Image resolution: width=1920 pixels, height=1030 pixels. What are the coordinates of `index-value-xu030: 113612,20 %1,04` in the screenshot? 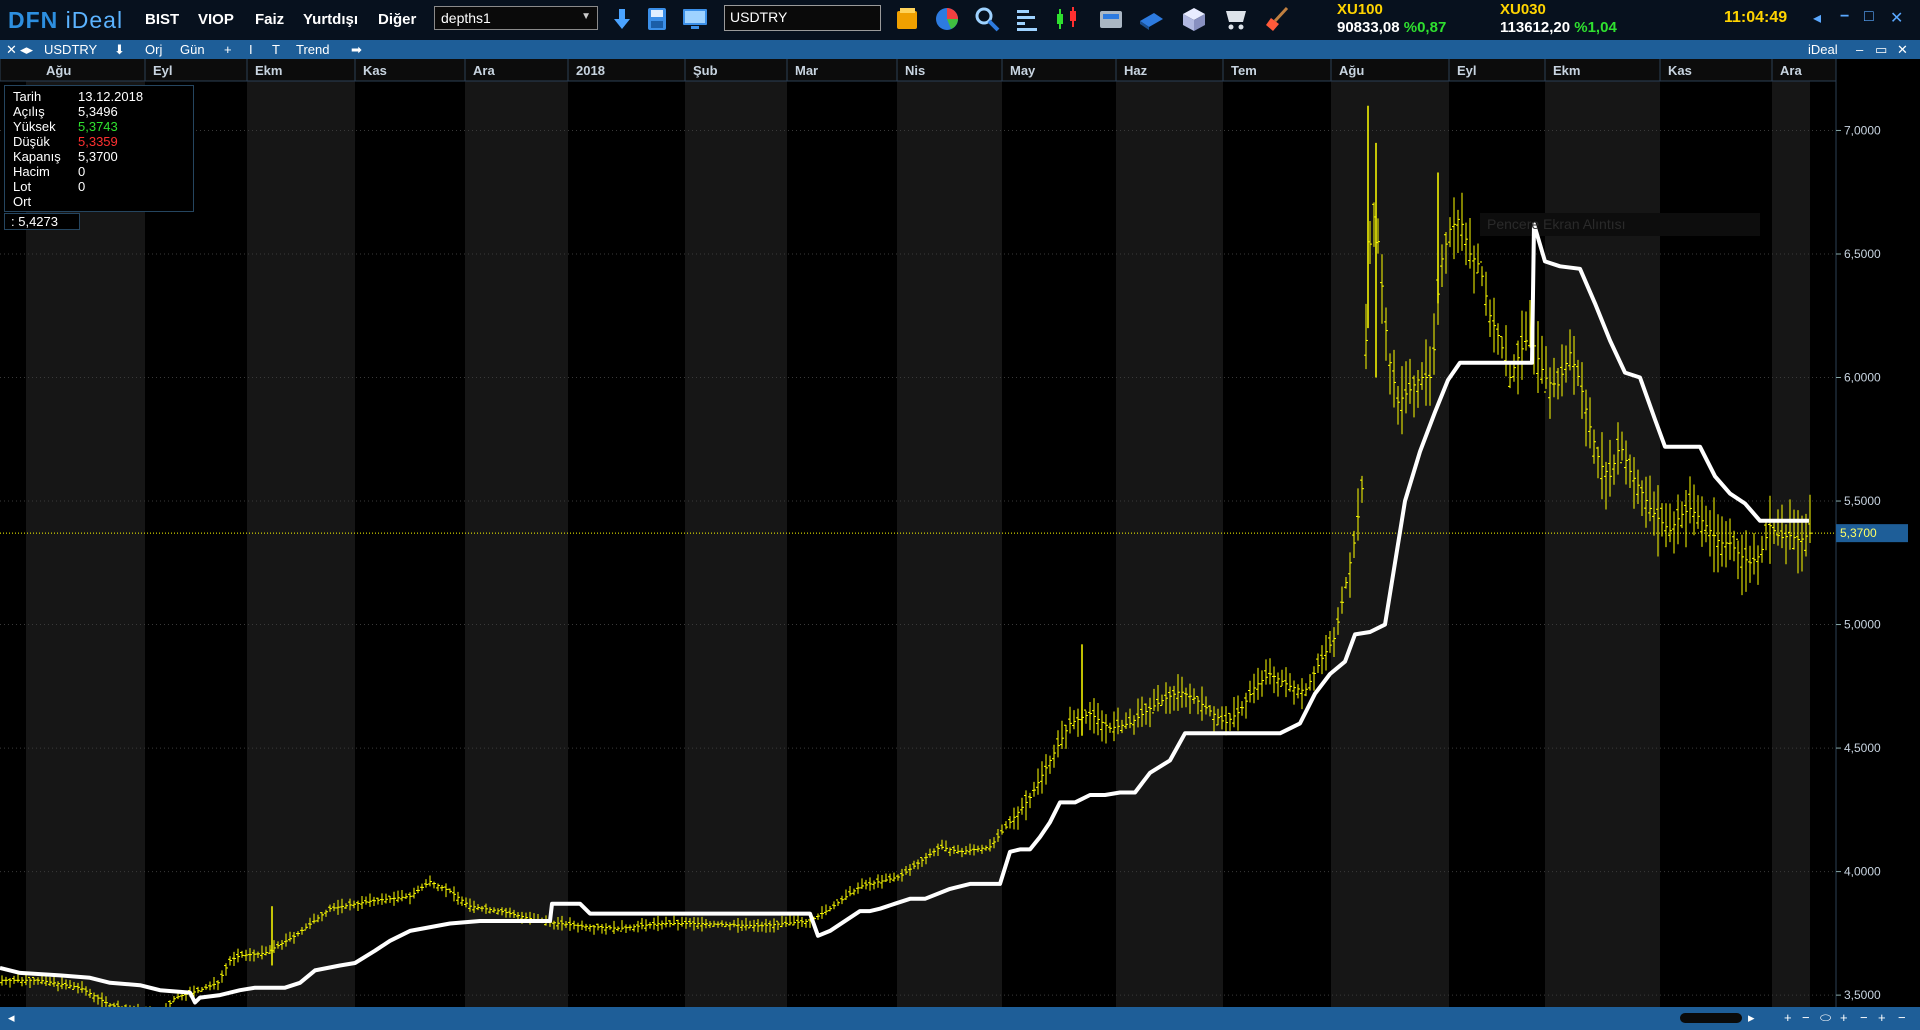 It's located at (1558, 27).